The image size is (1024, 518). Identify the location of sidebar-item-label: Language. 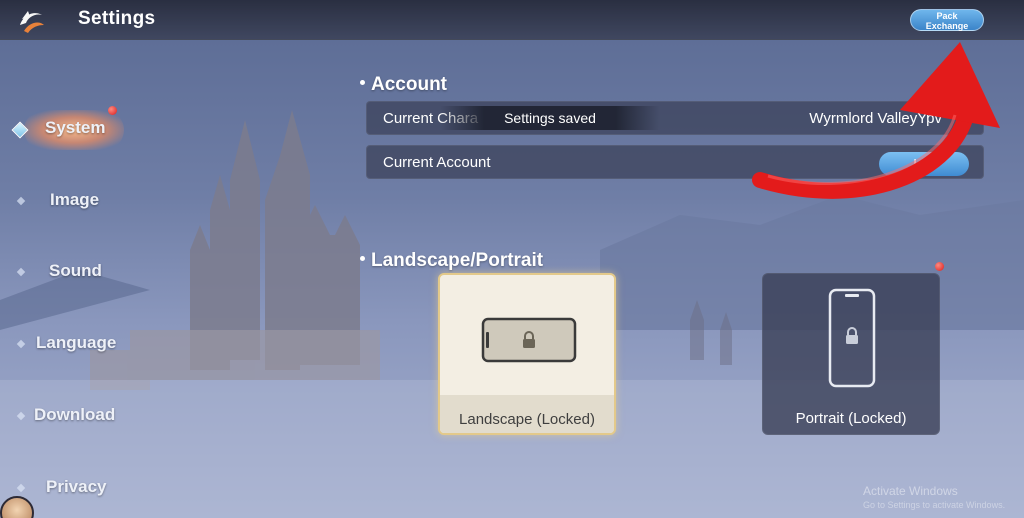
(76, 342).